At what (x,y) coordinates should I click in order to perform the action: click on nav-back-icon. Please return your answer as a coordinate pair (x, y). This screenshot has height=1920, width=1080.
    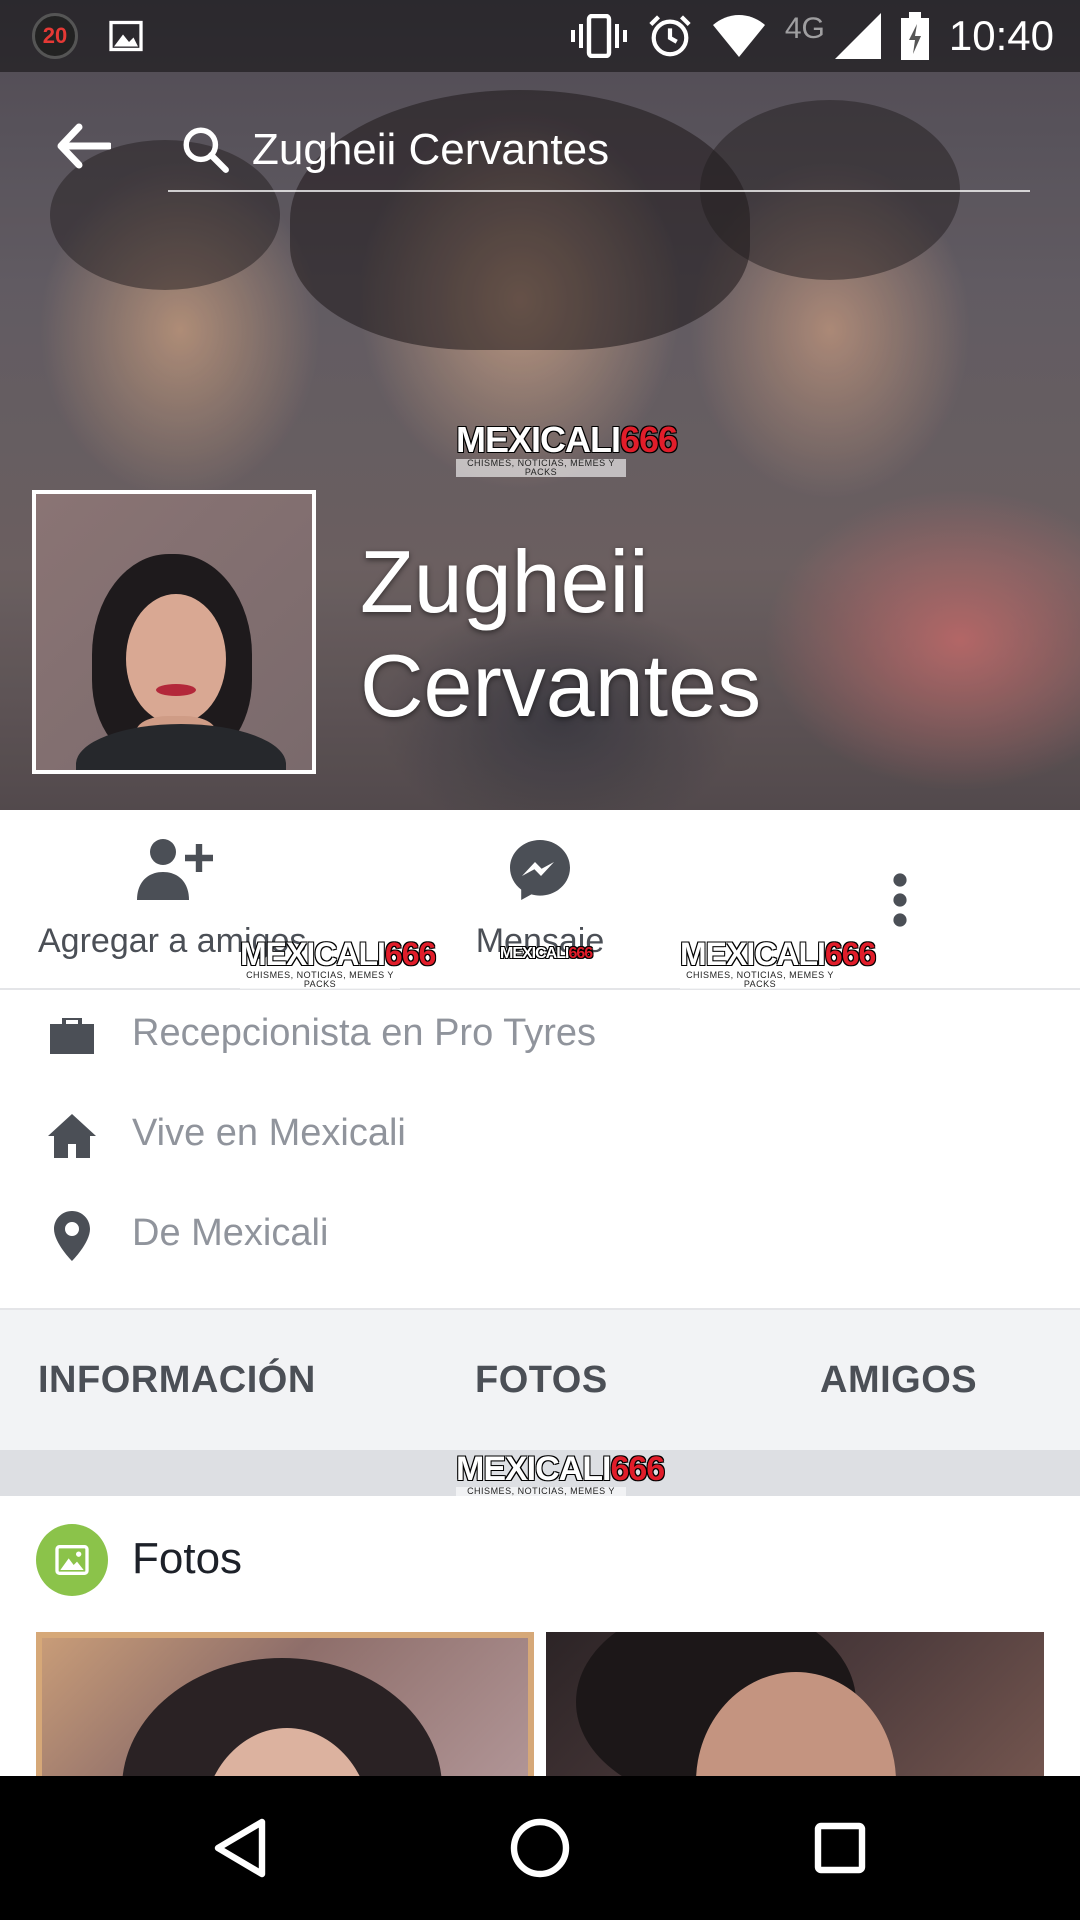
    Looking at the image, I should click on (240, 1848).